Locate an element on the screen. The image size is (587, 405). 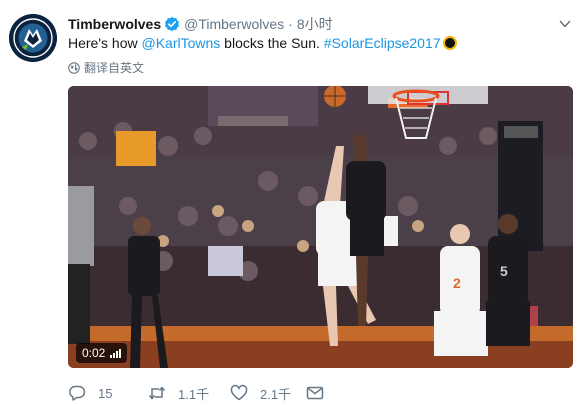
tweet-header: Timberwolves @Timberwolves · 8小时 is located at coordinates (200, 24).